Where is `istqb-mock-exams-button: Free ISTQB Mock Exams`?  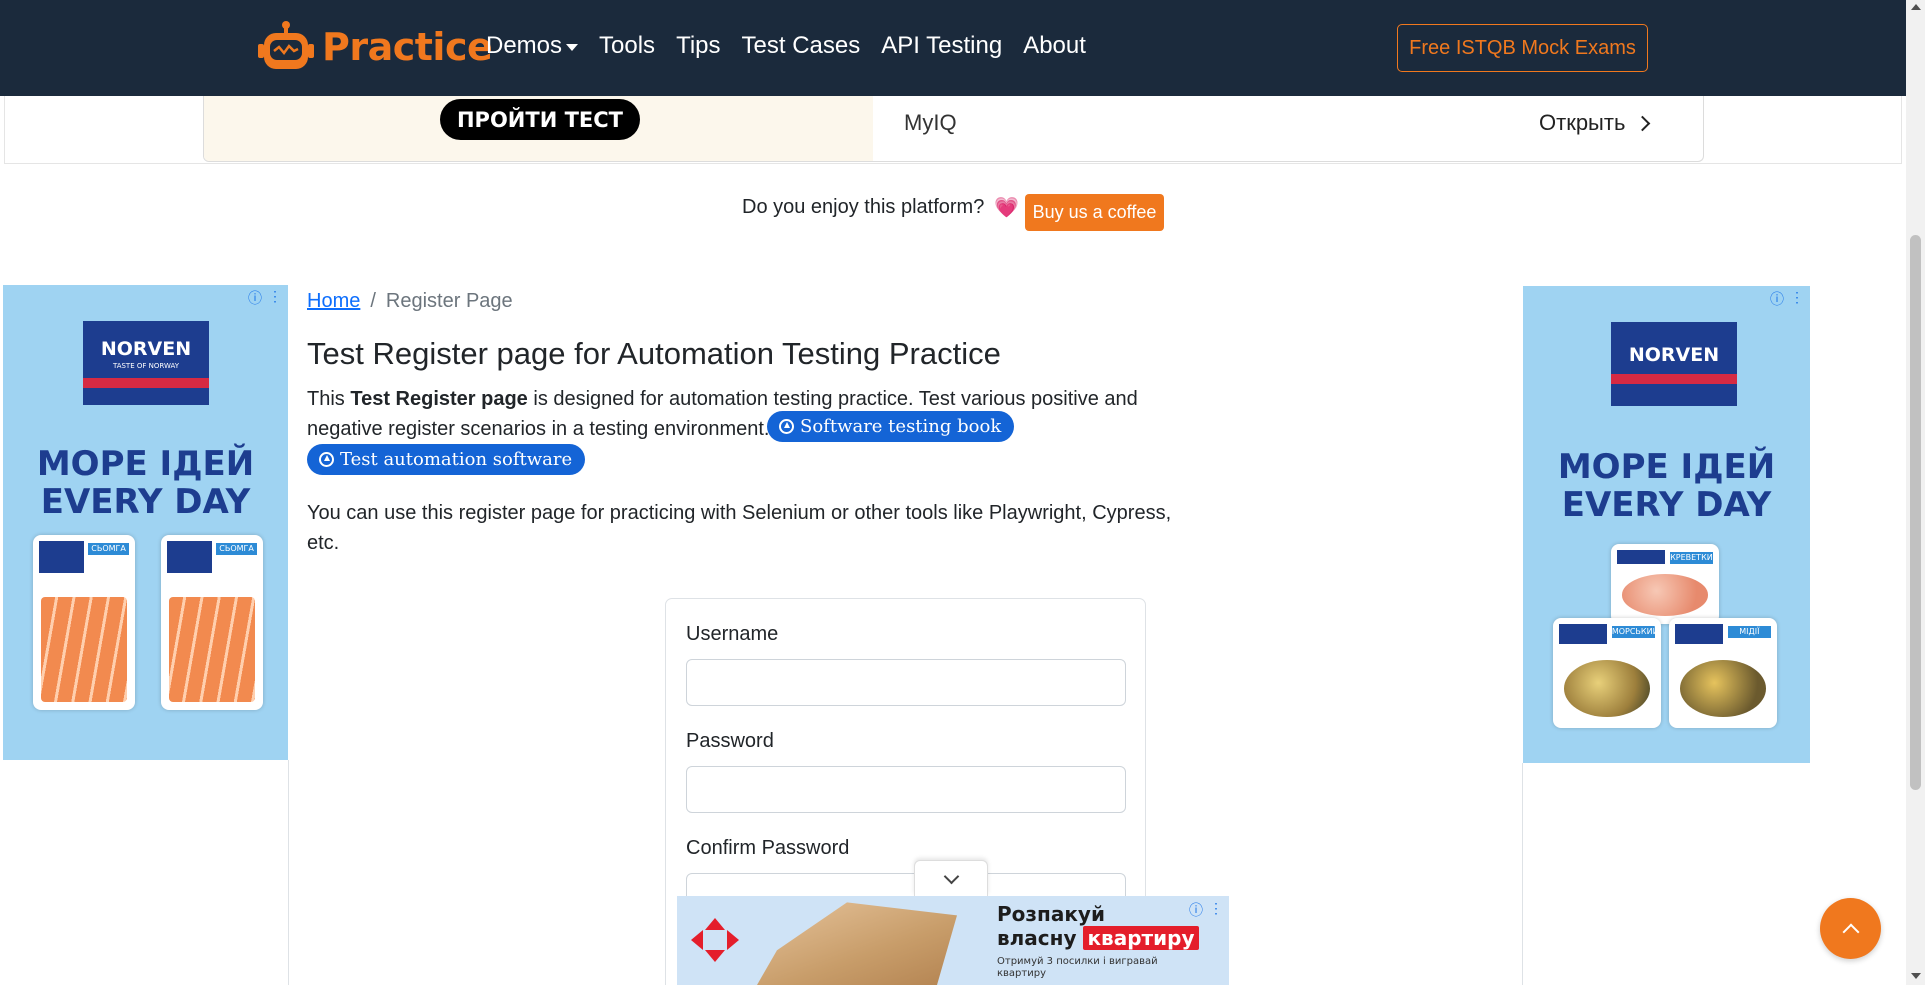
istqb-mock-exams-button: Free ISTQB Mock Exams is located at coordinates (1522, 48).